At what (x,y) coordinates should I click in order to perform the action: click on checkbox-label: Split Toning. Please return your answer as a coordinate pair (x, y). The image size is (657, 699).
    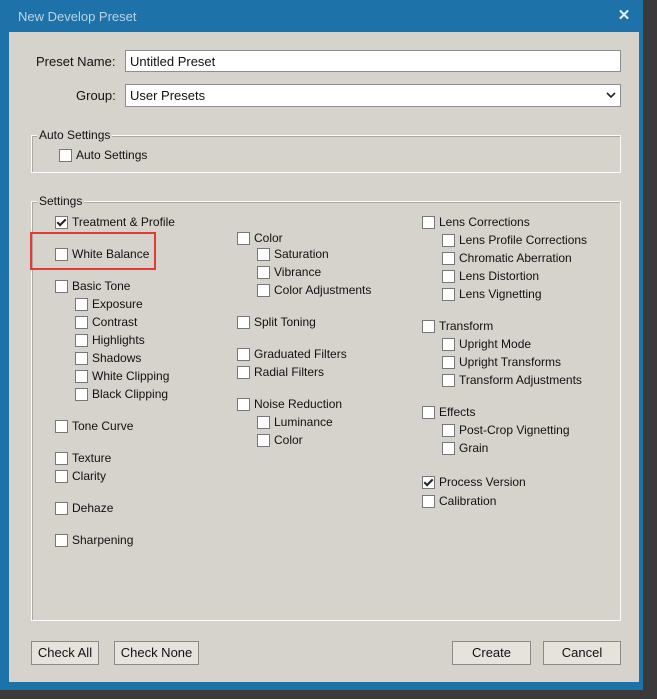
    Looking at the image, I should click on (285, 322).